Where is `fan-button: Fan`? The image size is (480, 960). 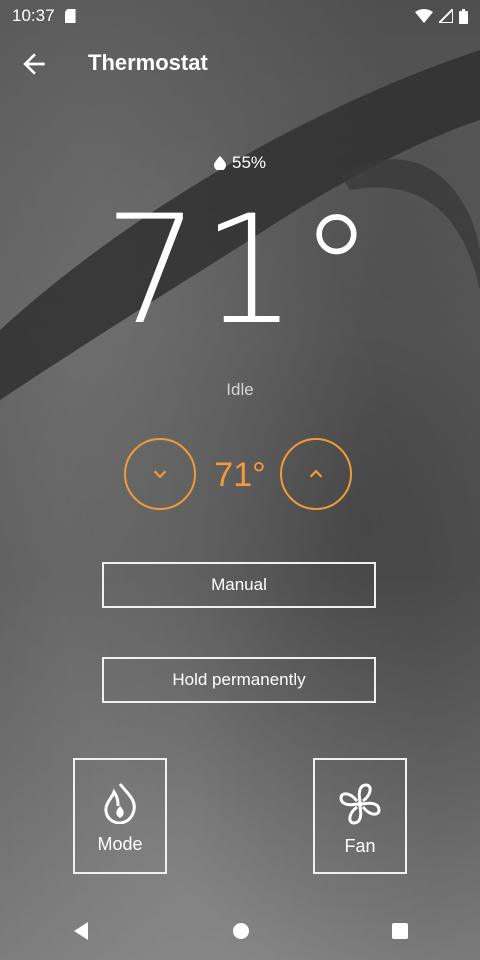
fan-button: Fan is located at coordinates (360, 816).